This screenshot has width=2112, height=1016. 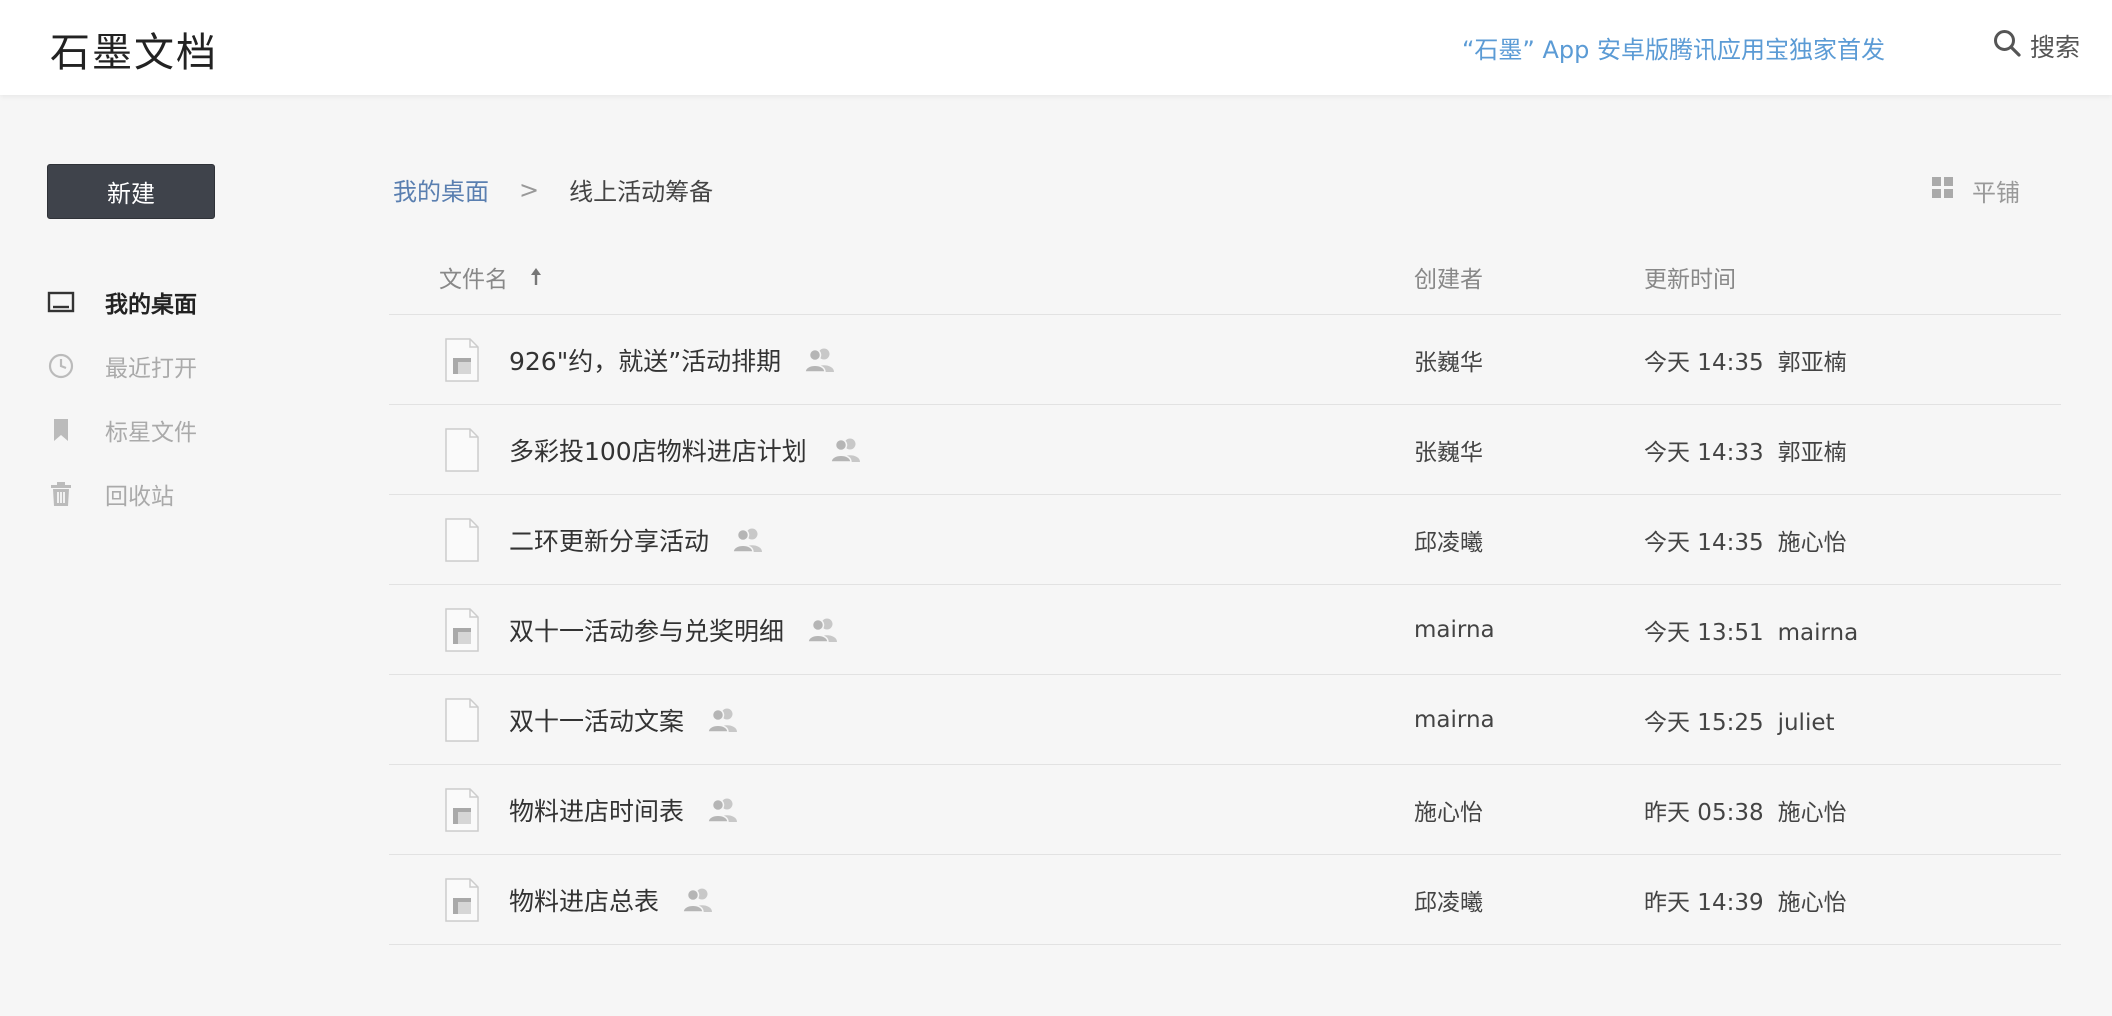 What do you see at coordinates (645, 360) in the screenshot?
I see `file-title: 926"约，就送”活动排期` at bounding box center [645, 360].